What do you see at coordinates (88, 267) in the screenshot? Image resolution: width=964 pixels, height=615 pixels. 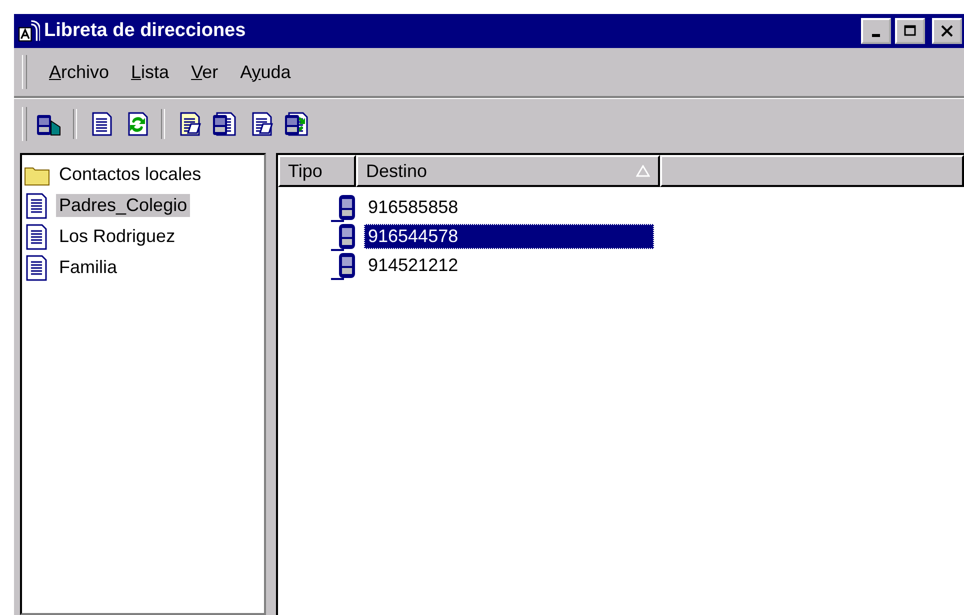 I see `tree-item: Familia` at bounding box center [88, 267].